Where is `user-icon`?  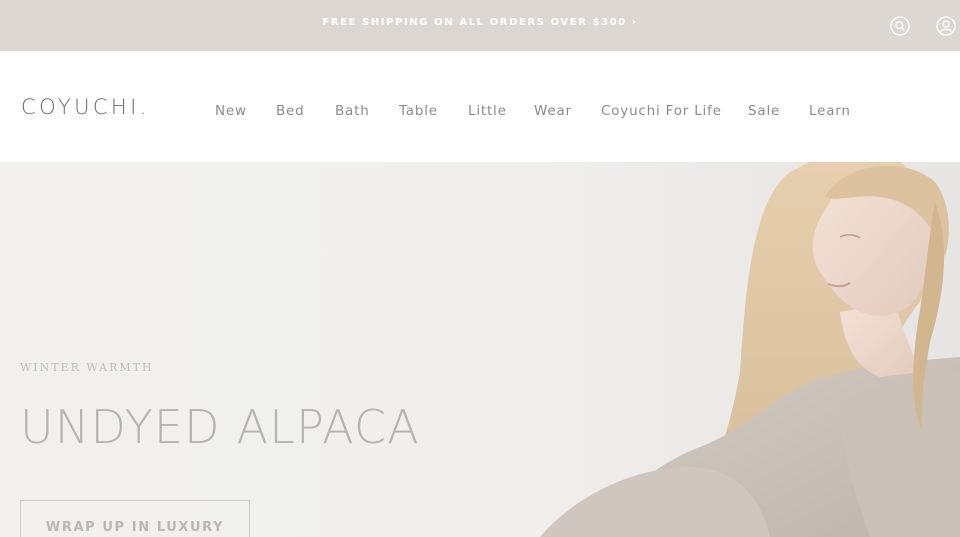
user-icon is located at coordinates (946, 26).